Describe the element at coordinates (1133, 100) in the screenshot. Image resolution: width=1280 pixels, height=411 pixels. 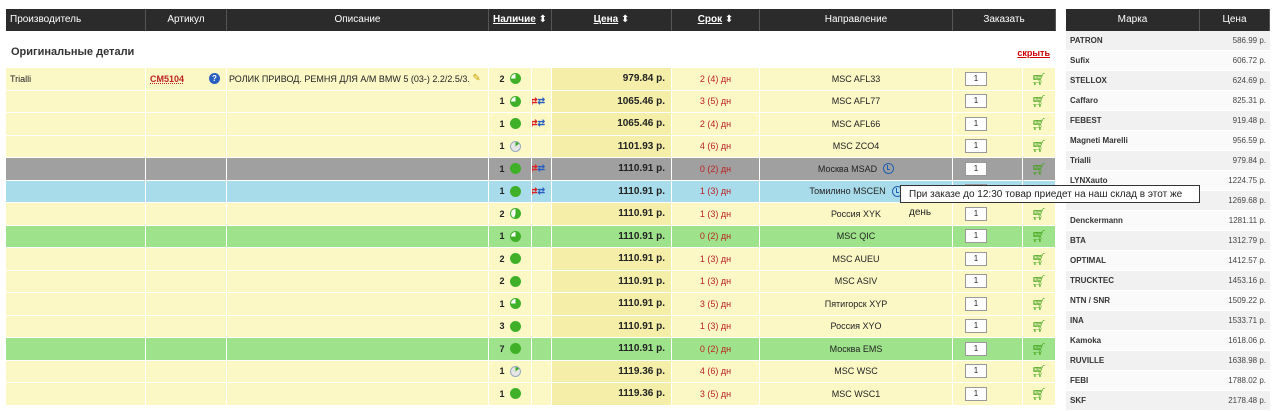
I see `brand-name: Caffaro` at that location.